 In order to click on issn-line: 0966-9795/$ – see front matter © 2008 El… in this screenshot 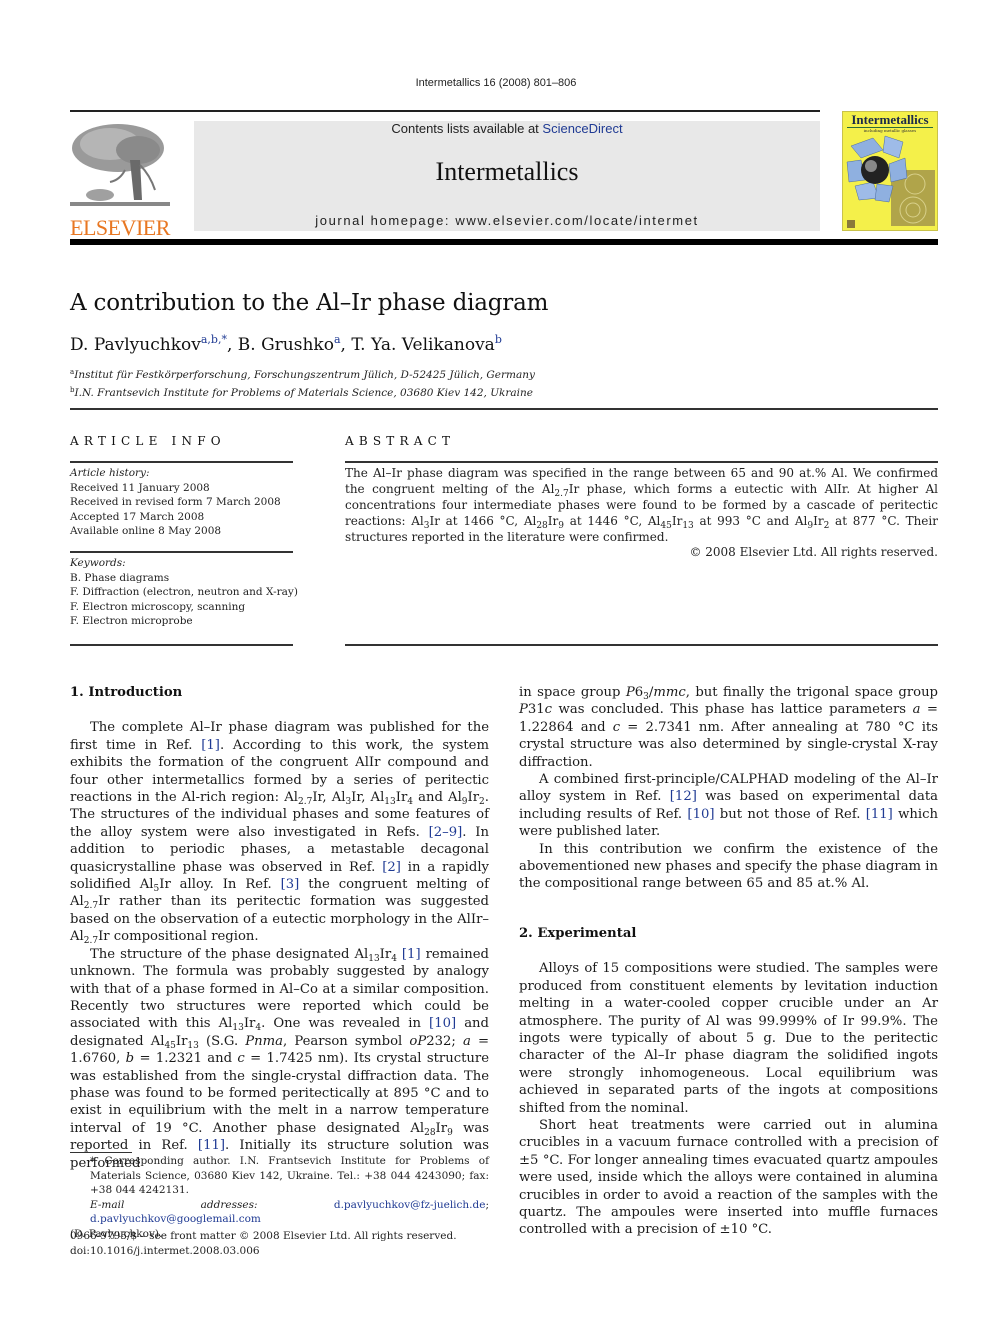, I will do `click(263, 1236)`.